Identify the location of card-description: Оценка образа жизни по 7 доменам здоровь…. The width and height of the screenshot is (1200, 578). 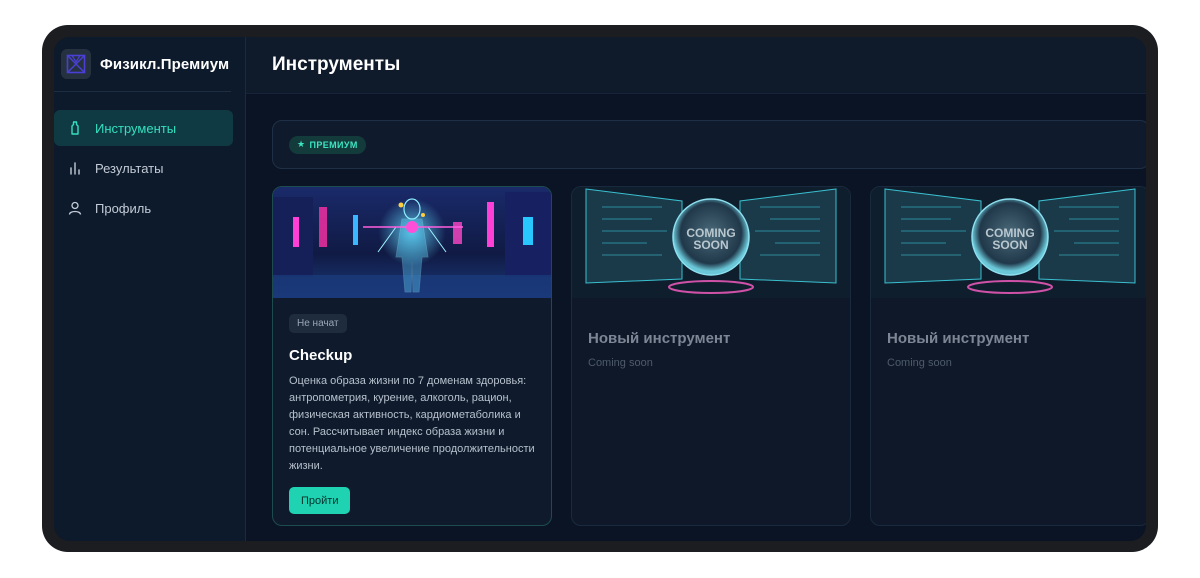
(412, 423).